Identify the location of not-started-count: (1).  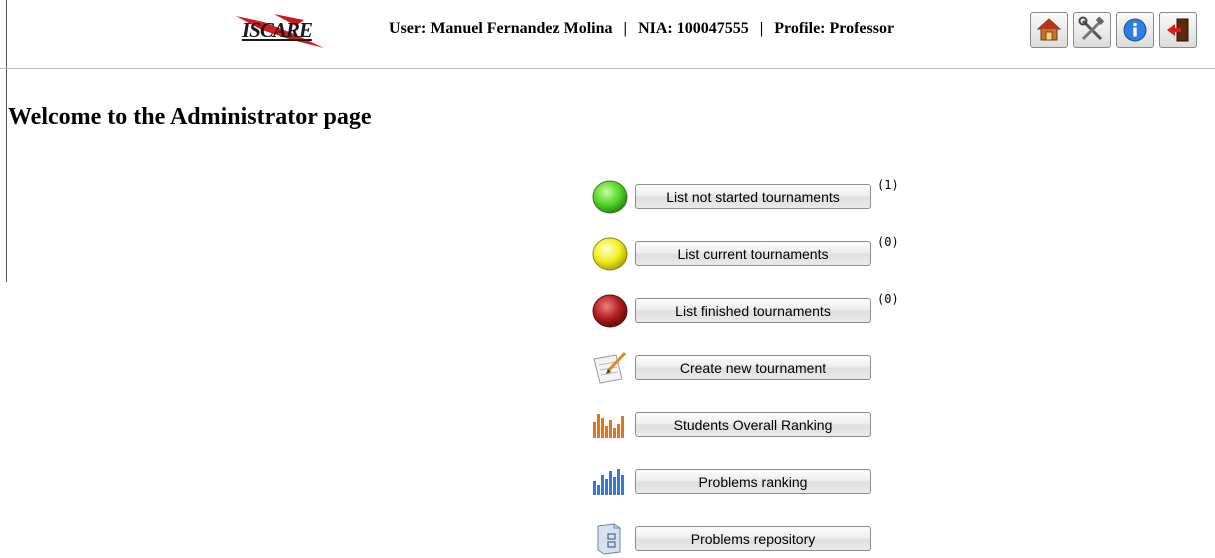
(888, 185).